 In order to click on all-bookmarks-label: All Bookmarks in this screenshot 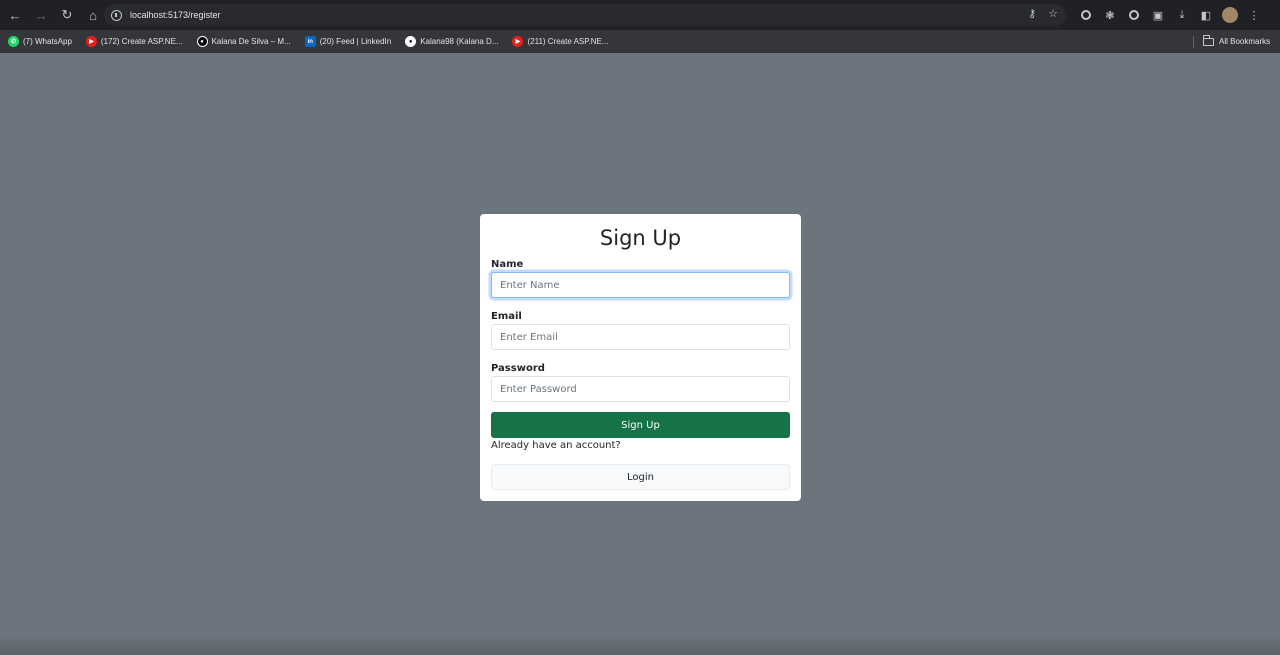, I will do `click(1245, 41)`.